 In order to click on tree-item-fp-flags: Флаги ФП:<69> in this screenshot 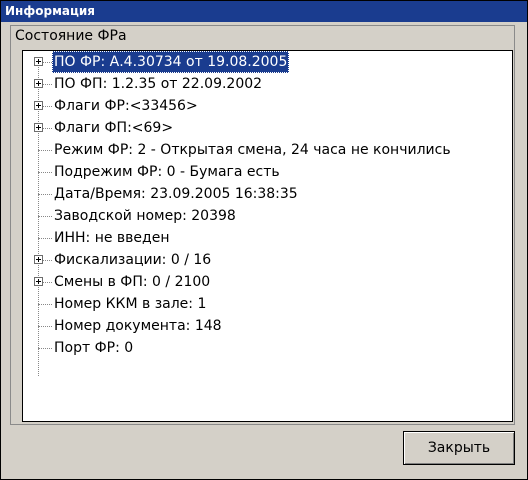, I will do `click(267, 128)`.